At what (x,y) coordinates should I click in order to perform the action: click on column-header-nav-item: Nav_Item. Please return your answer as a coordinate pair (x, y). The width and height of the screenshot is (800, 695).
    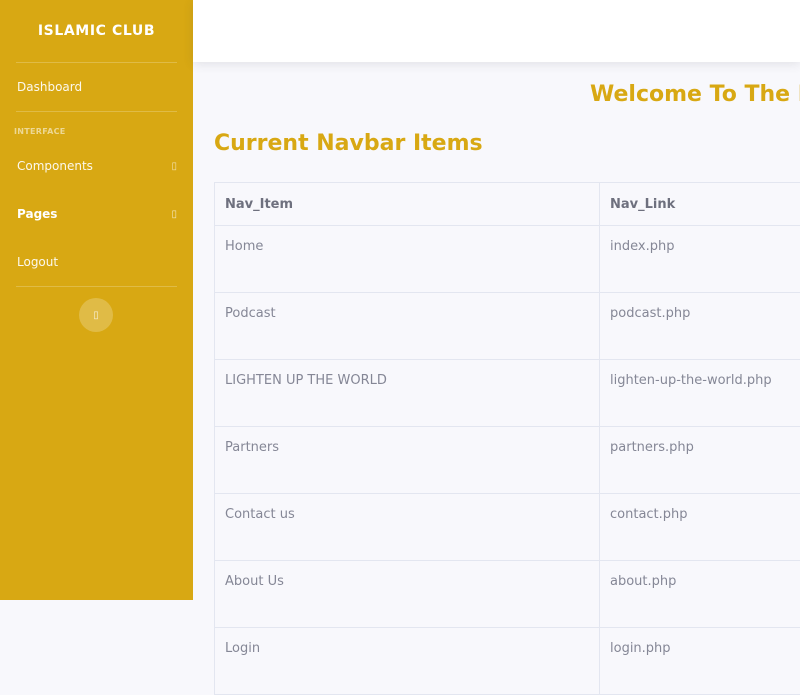
    Looking at the image, I should click on (407, 204).